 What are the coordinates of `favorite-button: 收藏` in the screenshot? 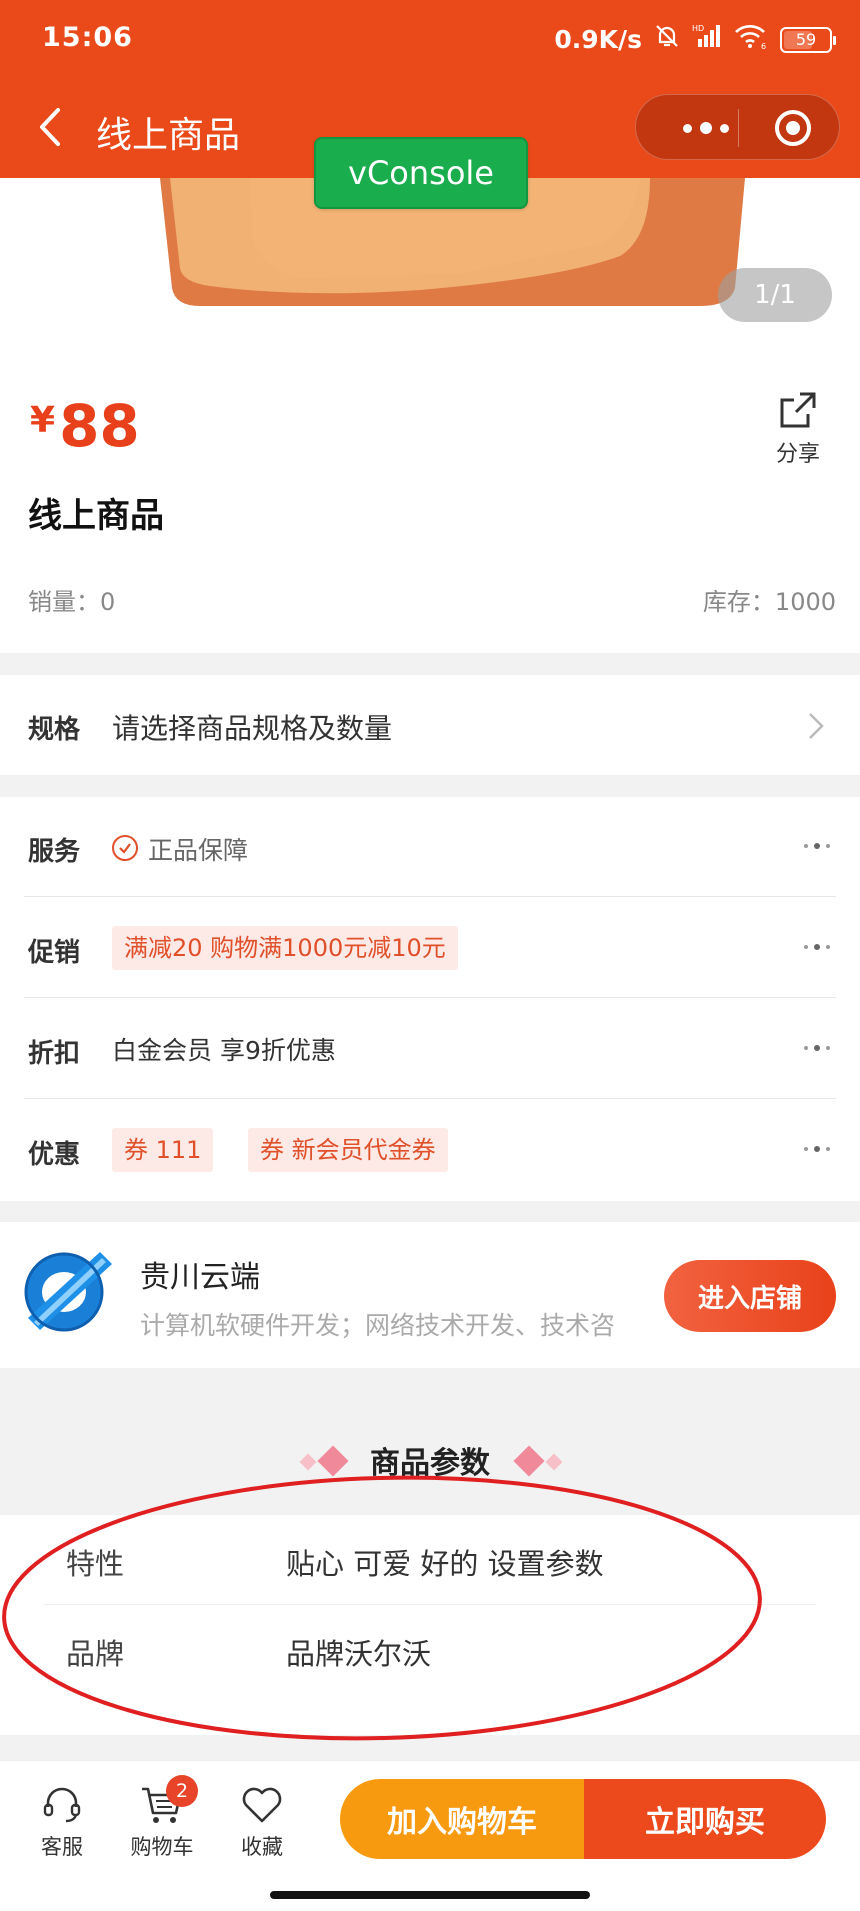 It's located at (262, 1822).